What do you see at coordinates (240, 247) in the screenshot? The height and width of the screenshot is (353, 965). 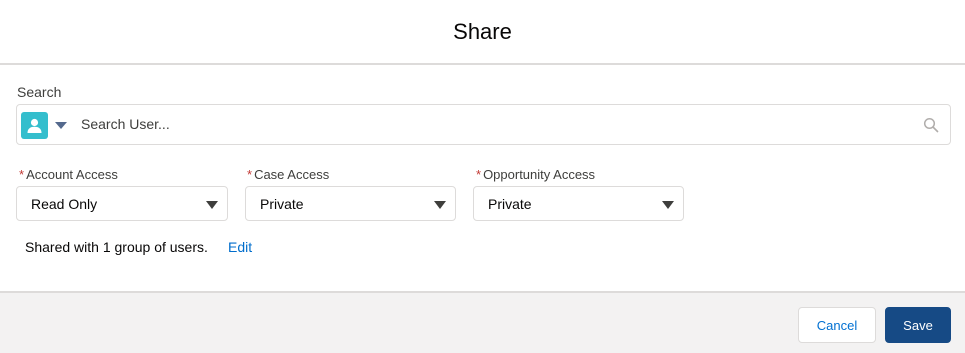 I see `edit-link: Edit` at bounding box center [240, 247].